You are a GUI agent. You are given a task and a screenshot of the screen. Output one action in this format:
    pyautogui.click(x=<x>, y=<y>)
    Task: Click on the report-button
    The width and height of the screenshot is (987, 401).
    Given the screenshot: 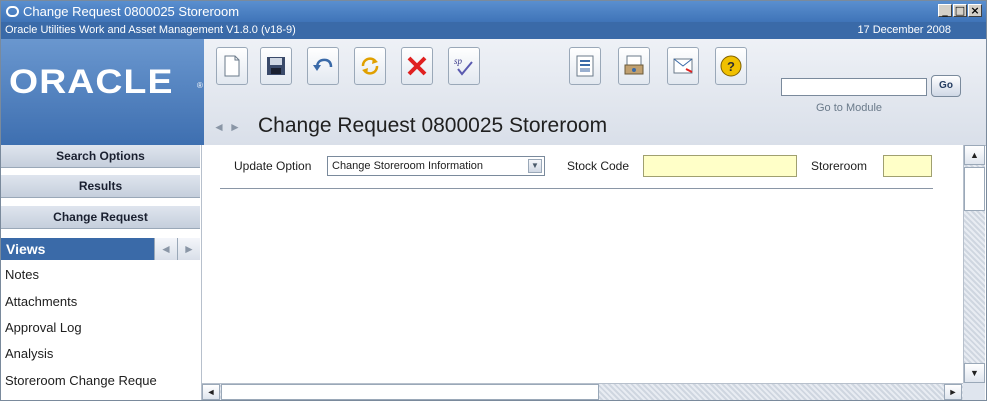 What is the action you would take?
    pyautogui.click(x=585, y=66)
    